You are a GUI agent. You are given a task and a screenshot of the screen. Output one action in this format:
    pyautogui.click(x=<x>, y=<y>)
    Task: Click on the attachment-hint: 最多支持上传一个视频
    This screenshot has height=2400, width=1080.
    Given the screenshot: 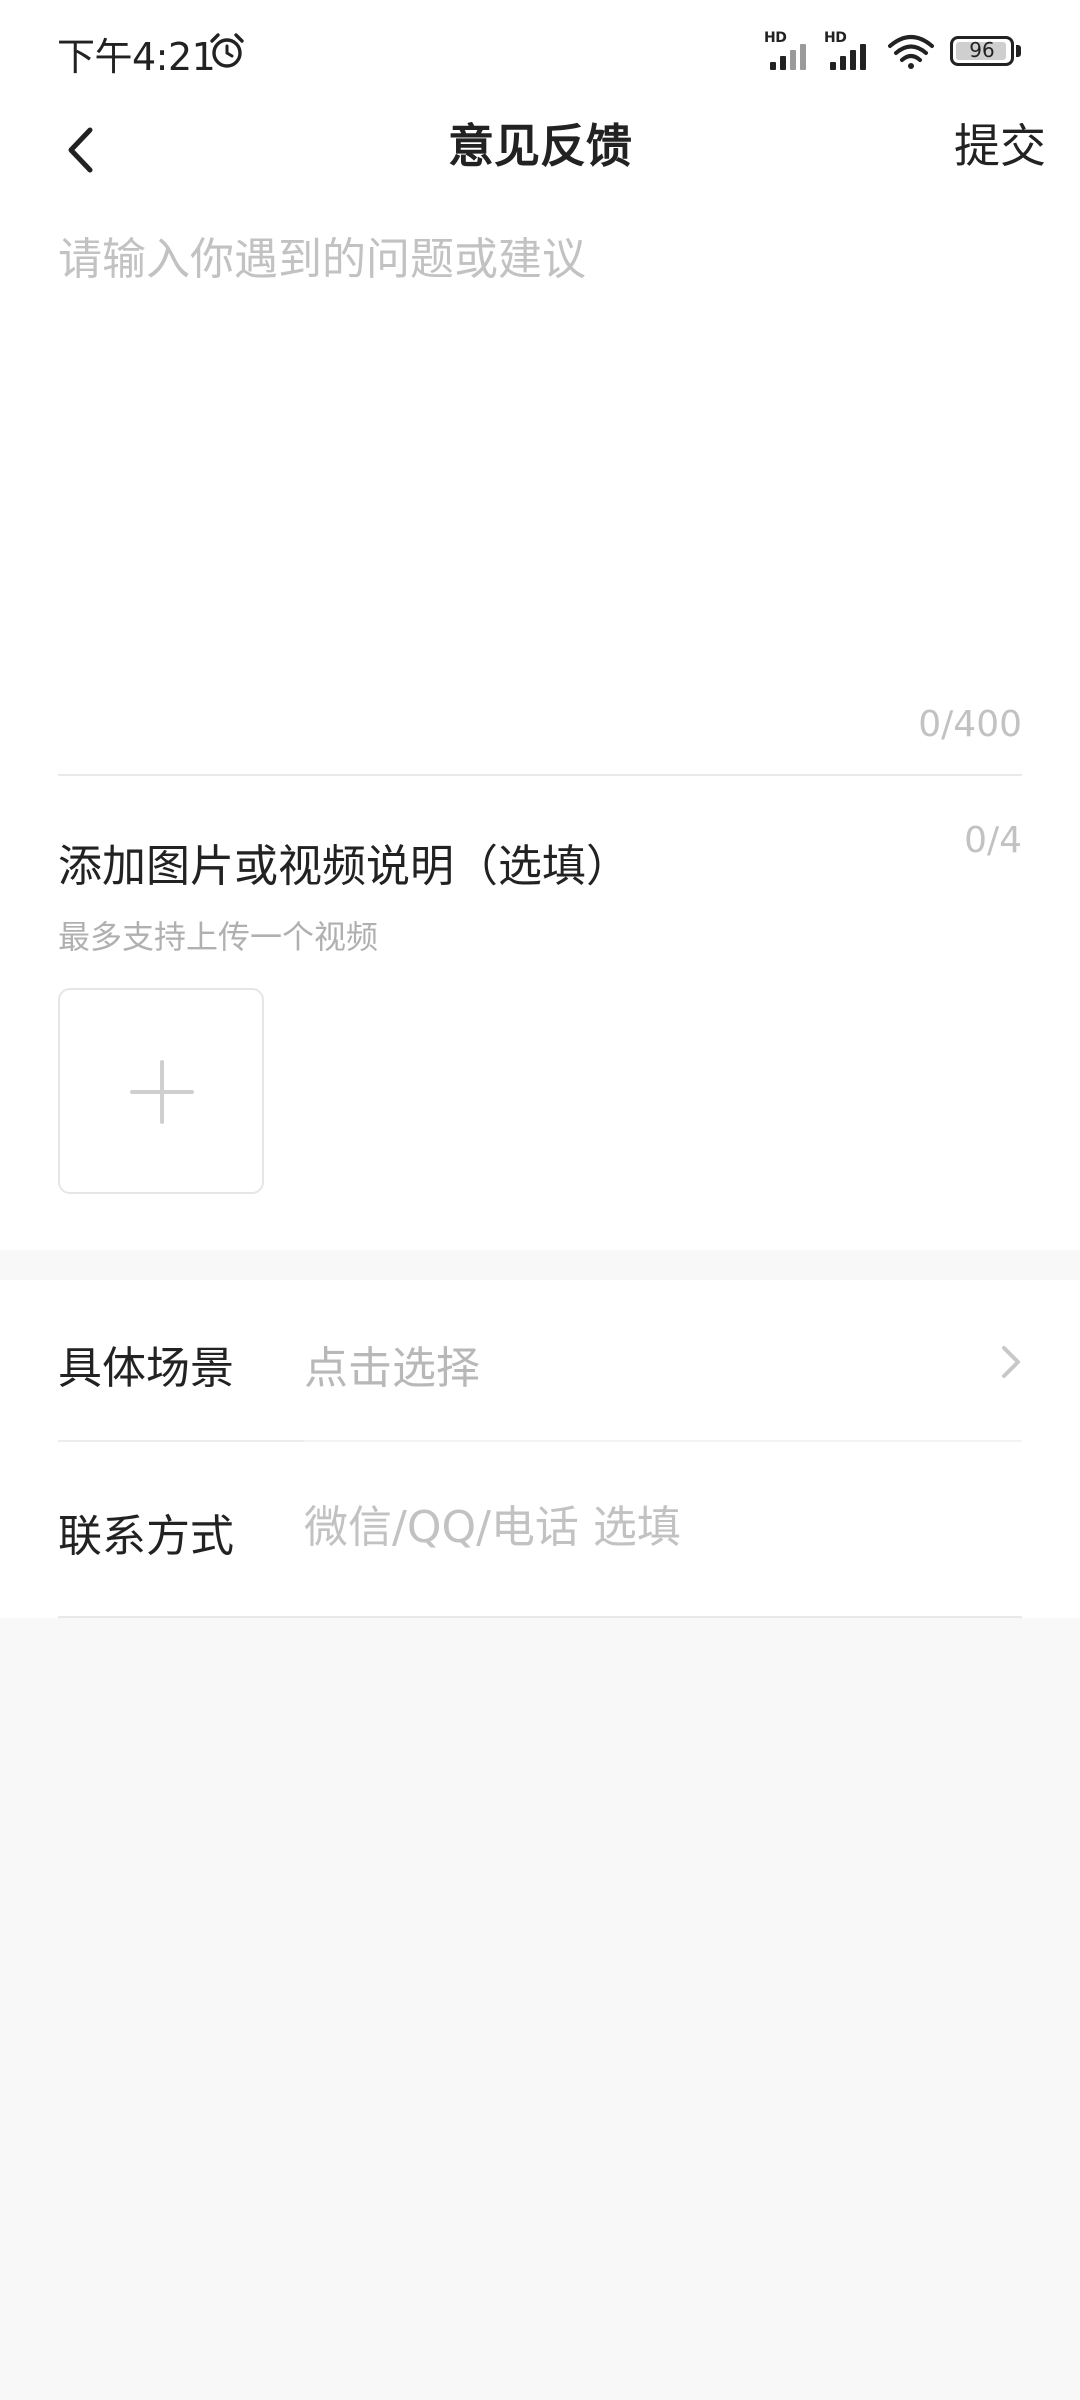 What is the action you would take?
    pyautogui.click(x=218, y=937)
    